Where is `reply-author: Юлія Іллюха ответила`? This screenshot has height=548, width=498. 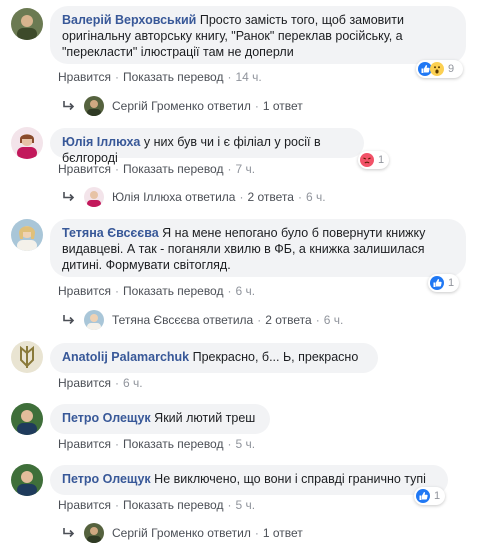
reply-author: Юлія Іллюха ответила is located at coordinates (173, 197).